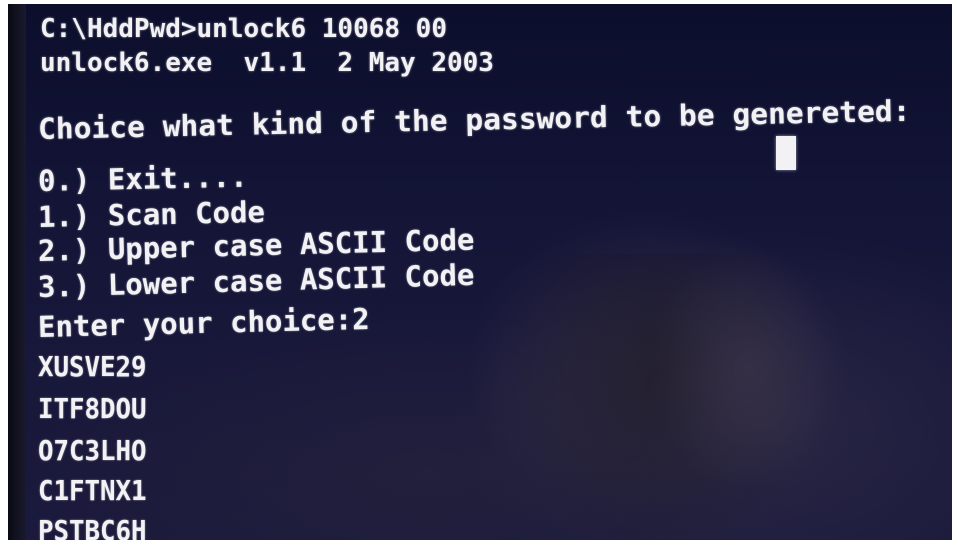 Image resolution: width=960 pixels, height=546 pixels. What do you see at coordinates (748, 369) in the screenshot?
I see `hand-reflection` at bounding box center [748, 369].